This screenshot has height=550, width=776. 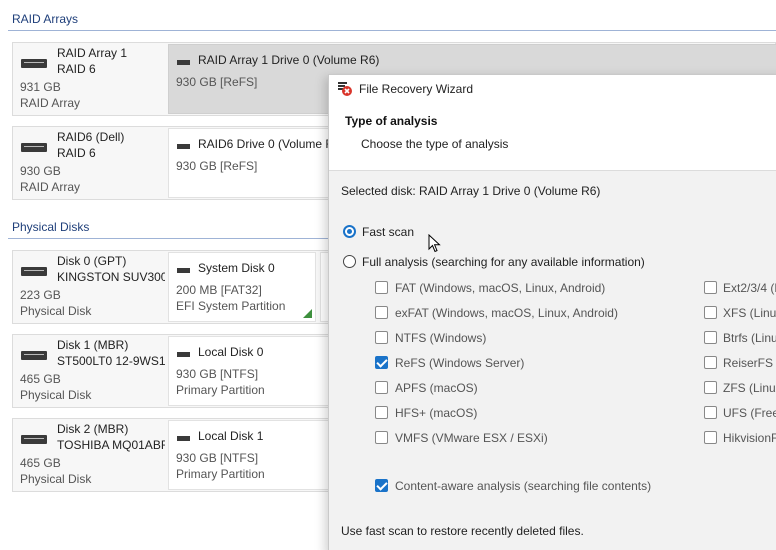 I want to click on volume-fs: 200 MB [FAT32], so click(x=219, y=290).